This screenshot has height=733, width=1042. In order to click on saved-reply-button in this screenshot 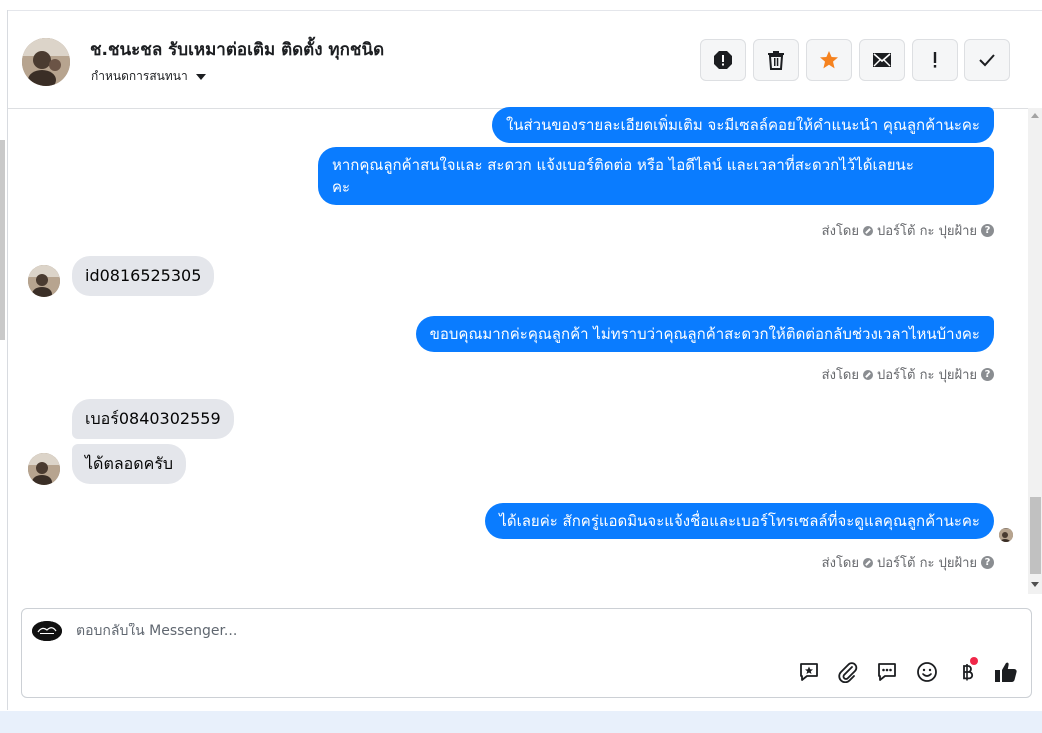, I will do `click(809, 672)`.